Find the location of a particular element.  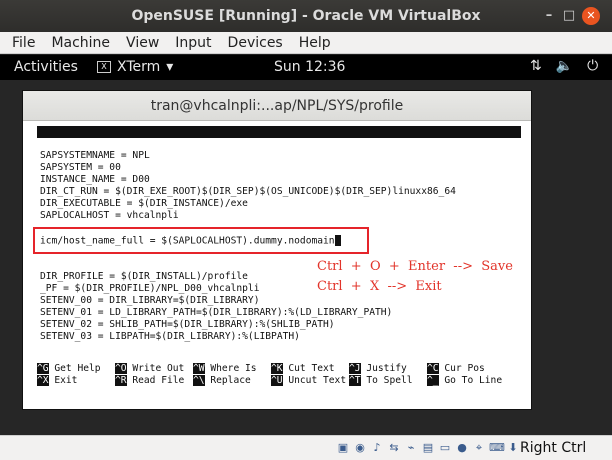

shared-folder-icon: ▤ is located at coordinates (428, 448).